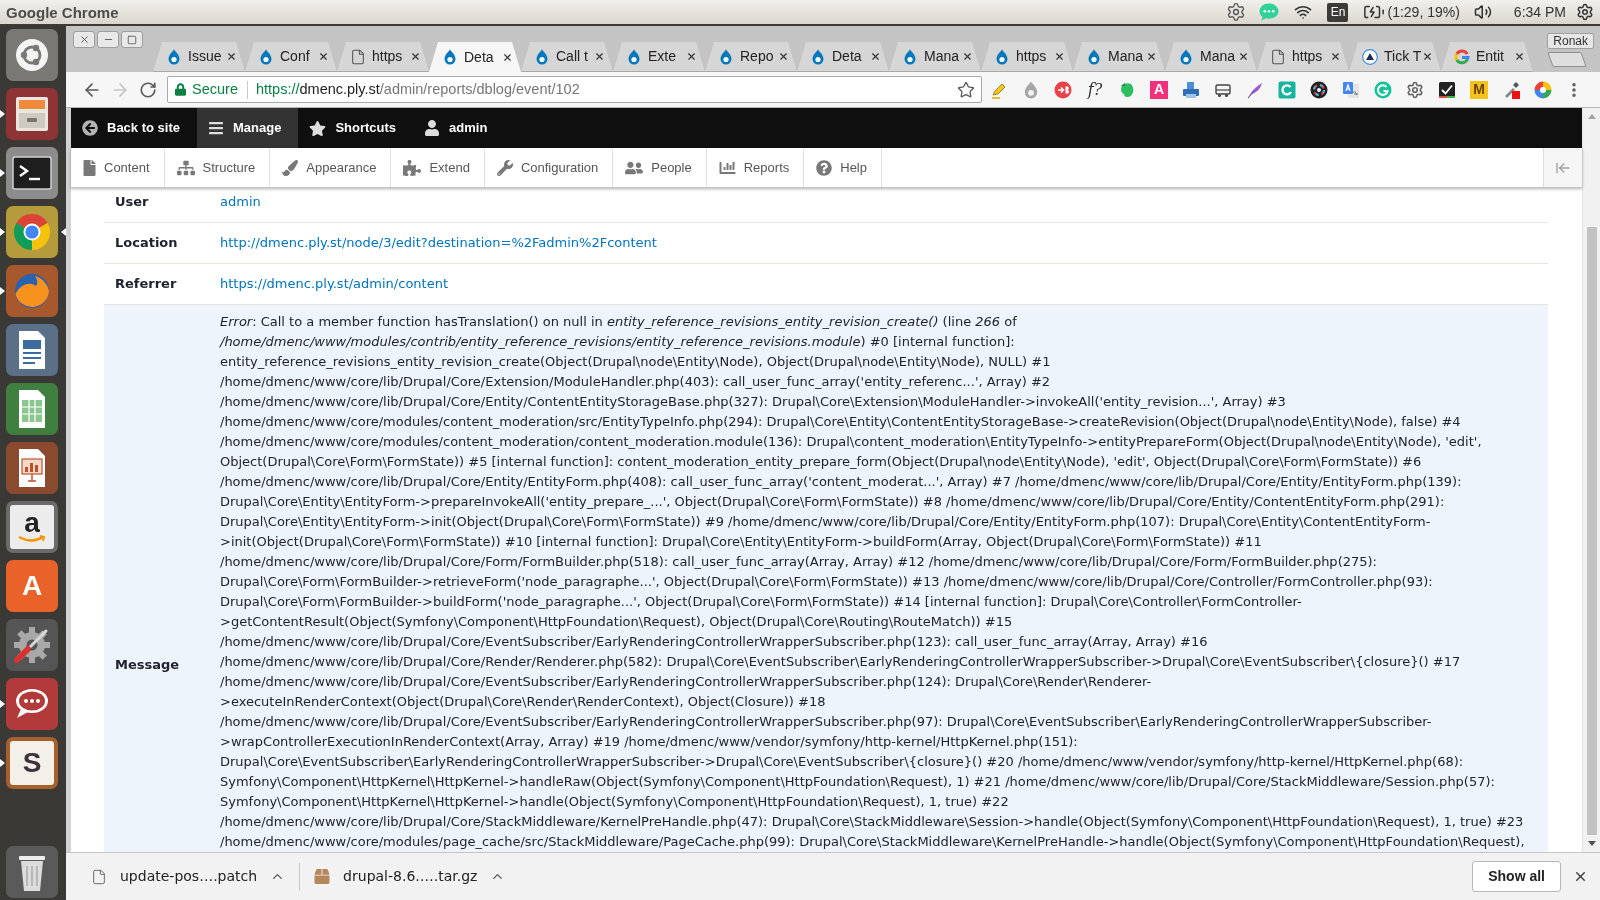 Image resolution: width=1600 pixels, height=900 pixels. What do you see at coordinates (1482, 12) in the screenshot?
I see `volume-icon` at bounding box center [1482, 12].